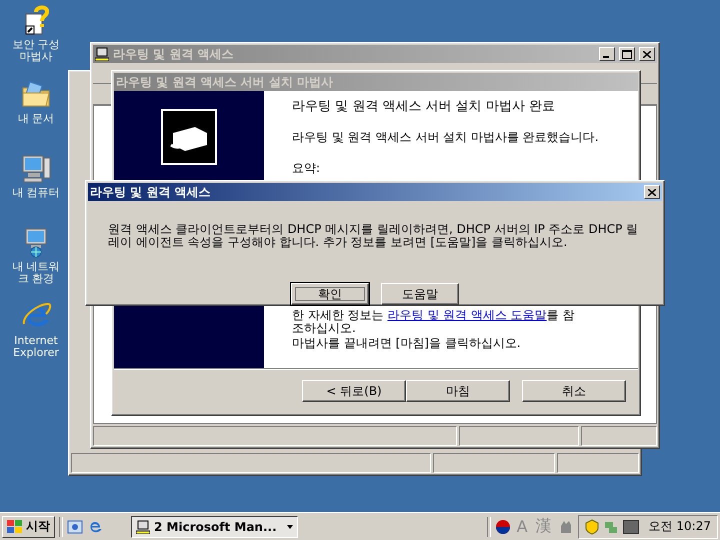 Image resolution: width=720 pixels, height=540 pixels. Describe the element at coordinates (36, 347) in the screenshot. I see `desktop-icon-label: Internet Explorer` at that location.